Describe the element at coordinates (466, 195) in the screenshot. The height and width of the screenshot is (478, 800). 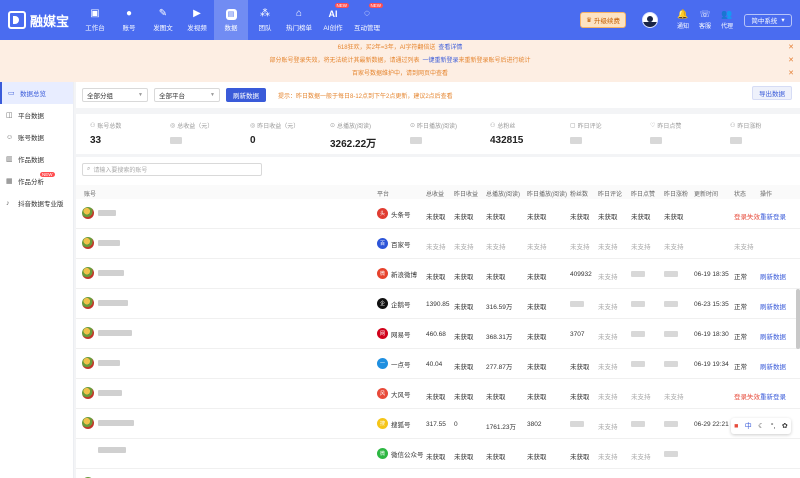
I see `column-header: 昨日收益` at that location.